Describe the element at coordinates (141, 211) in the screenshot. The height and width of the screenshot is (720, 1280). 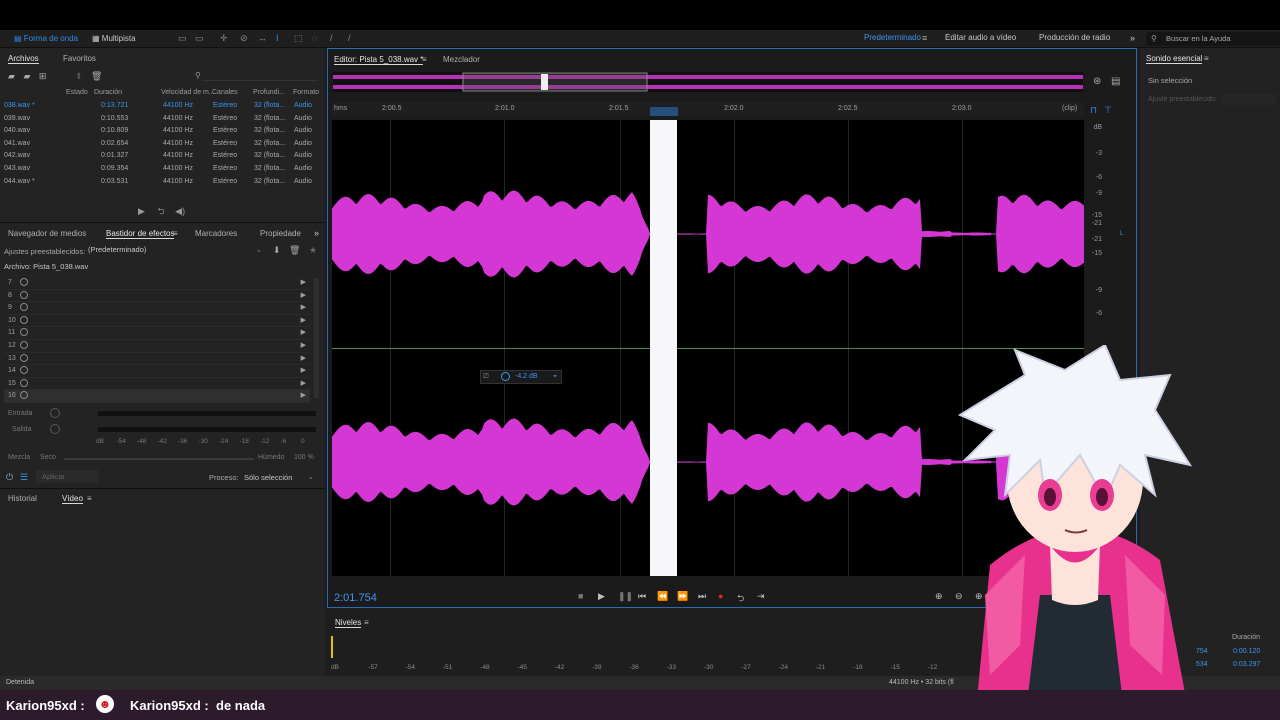
I see `play-icon: ▶` at that location.